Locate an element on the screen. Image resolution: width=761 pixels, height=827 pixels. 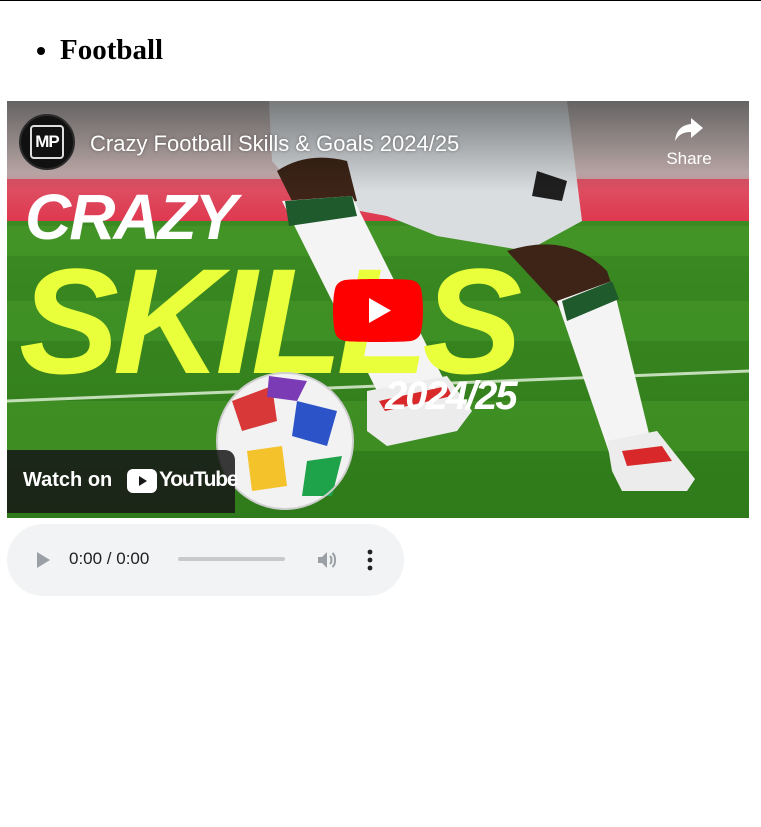
thumbnail-text-season: 2024/25 is located at coordinates (451, 396).